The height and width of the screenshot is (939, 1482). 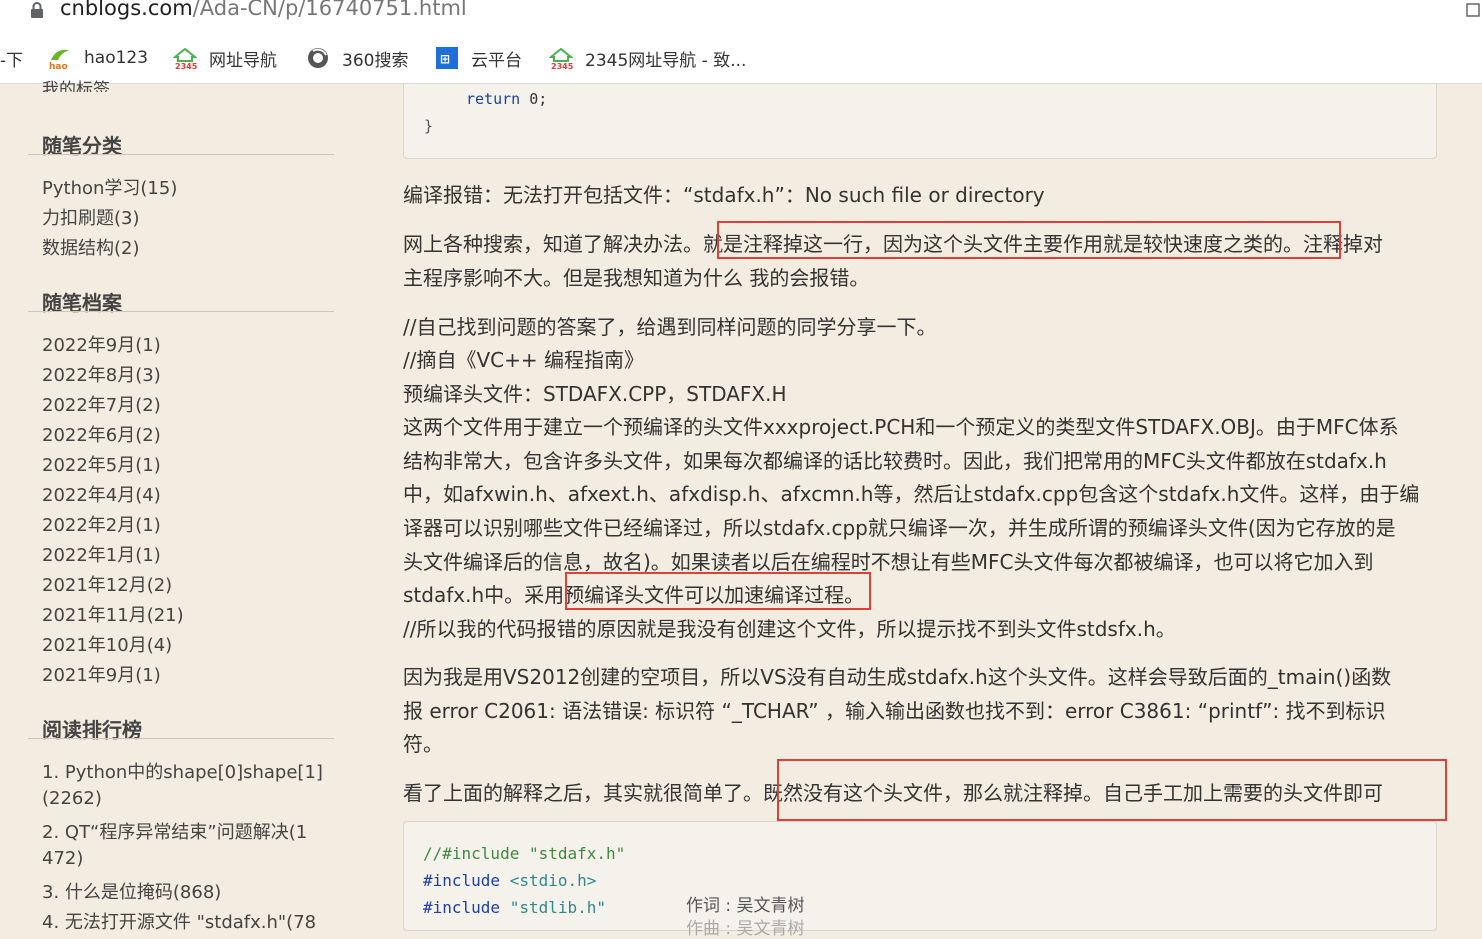 I want to click on hao123-icon: hao, so click(x=59, y=59).